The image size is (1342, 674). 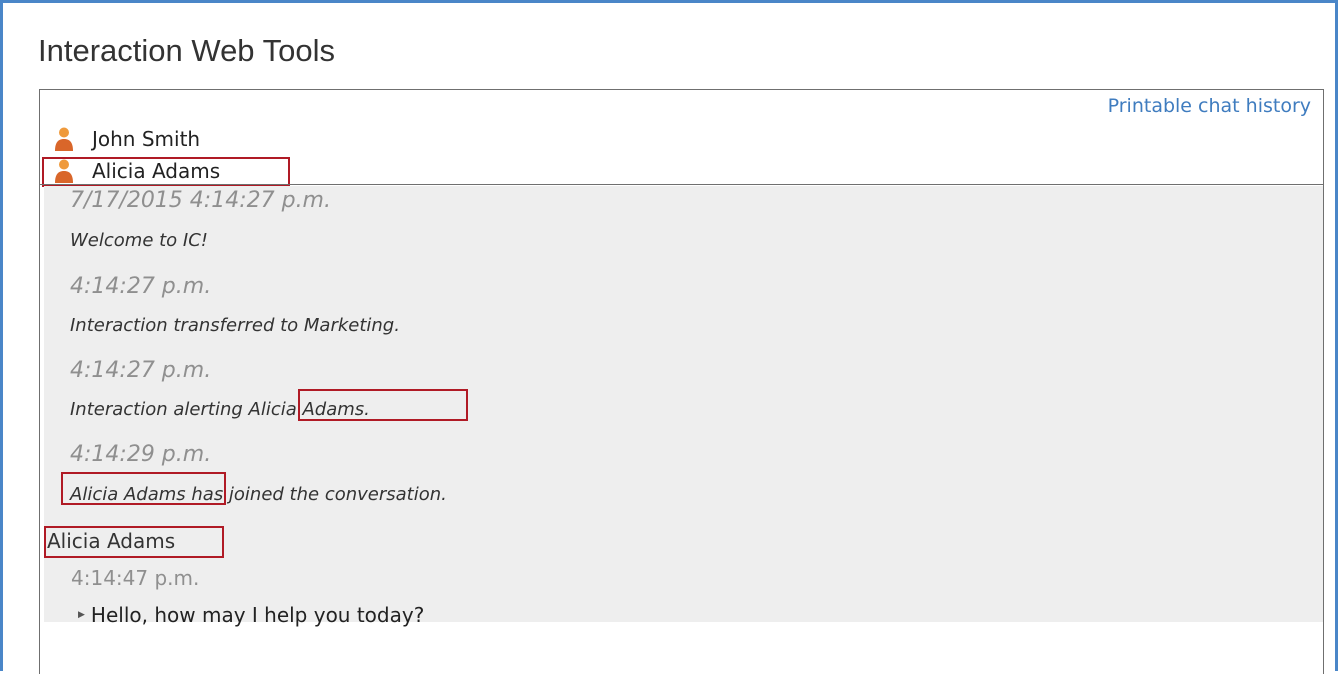 I want to click on agent-message: ▶ Hello, how may I help you today?, so click(x=251, y=615).